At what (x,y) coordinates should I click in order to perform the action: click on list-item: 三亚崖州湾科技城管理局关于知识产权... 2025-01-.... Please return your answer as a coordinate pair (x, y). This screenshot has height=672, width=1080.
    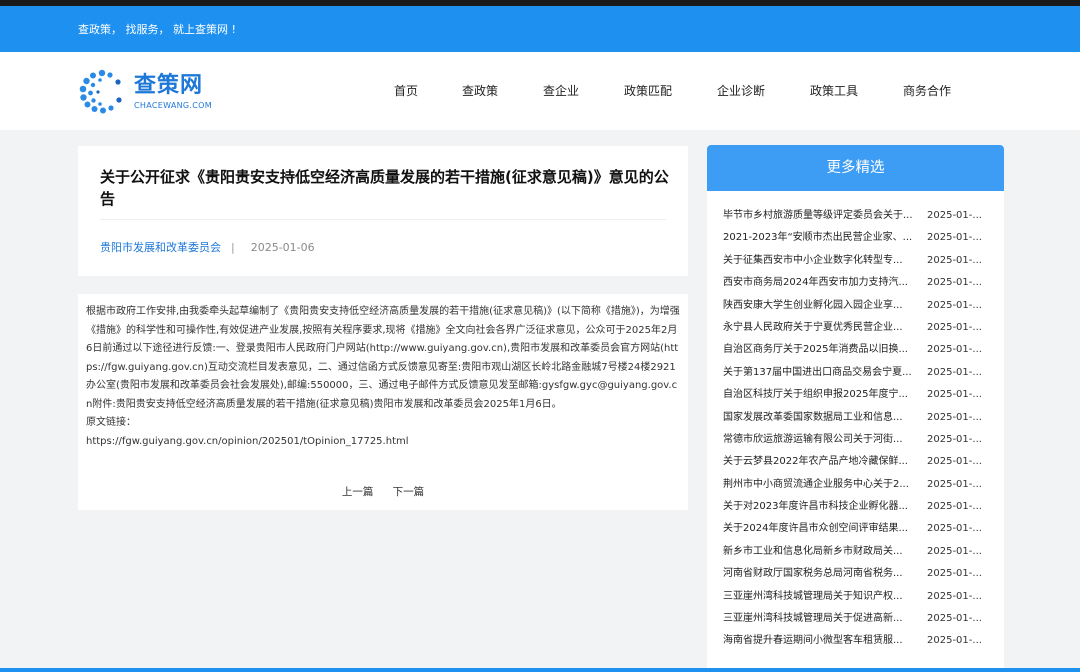
    Looking at the image, I should click on (861, 597).